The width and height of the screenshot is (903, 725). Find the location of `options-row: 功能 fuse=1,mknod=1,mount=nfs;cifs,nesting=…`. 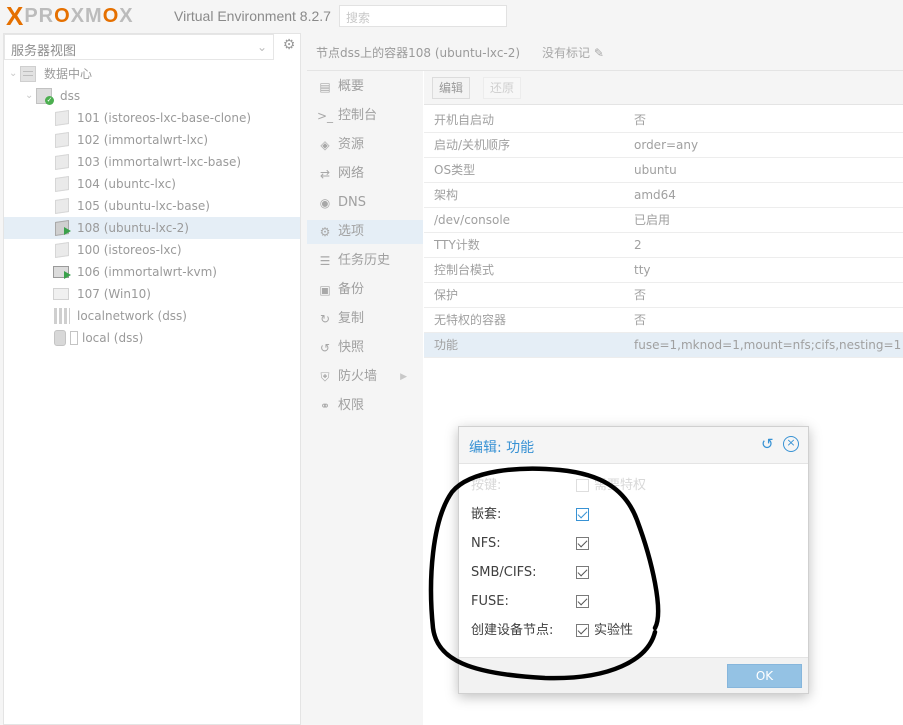

options-row: 功能 fuse=1,mknod=1,mount=nfs;cifs,nesting=… is located at coordinates (663, 345).